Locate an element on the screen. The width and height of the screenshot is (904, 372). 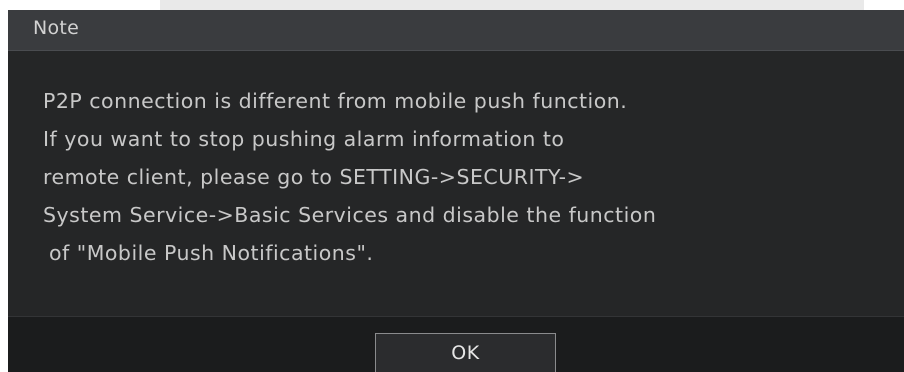
dialog-titlebar: Note is located at coordinates (456, 30).